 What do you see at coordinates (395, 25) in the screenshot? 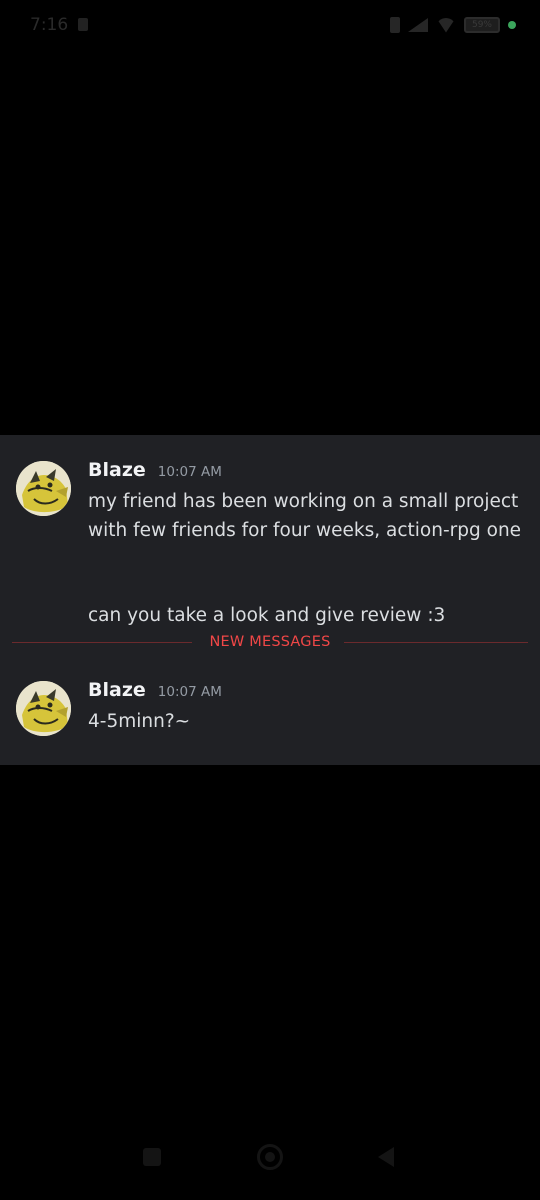
I see `bluetooth-icon` at bounding box center [395, 25].